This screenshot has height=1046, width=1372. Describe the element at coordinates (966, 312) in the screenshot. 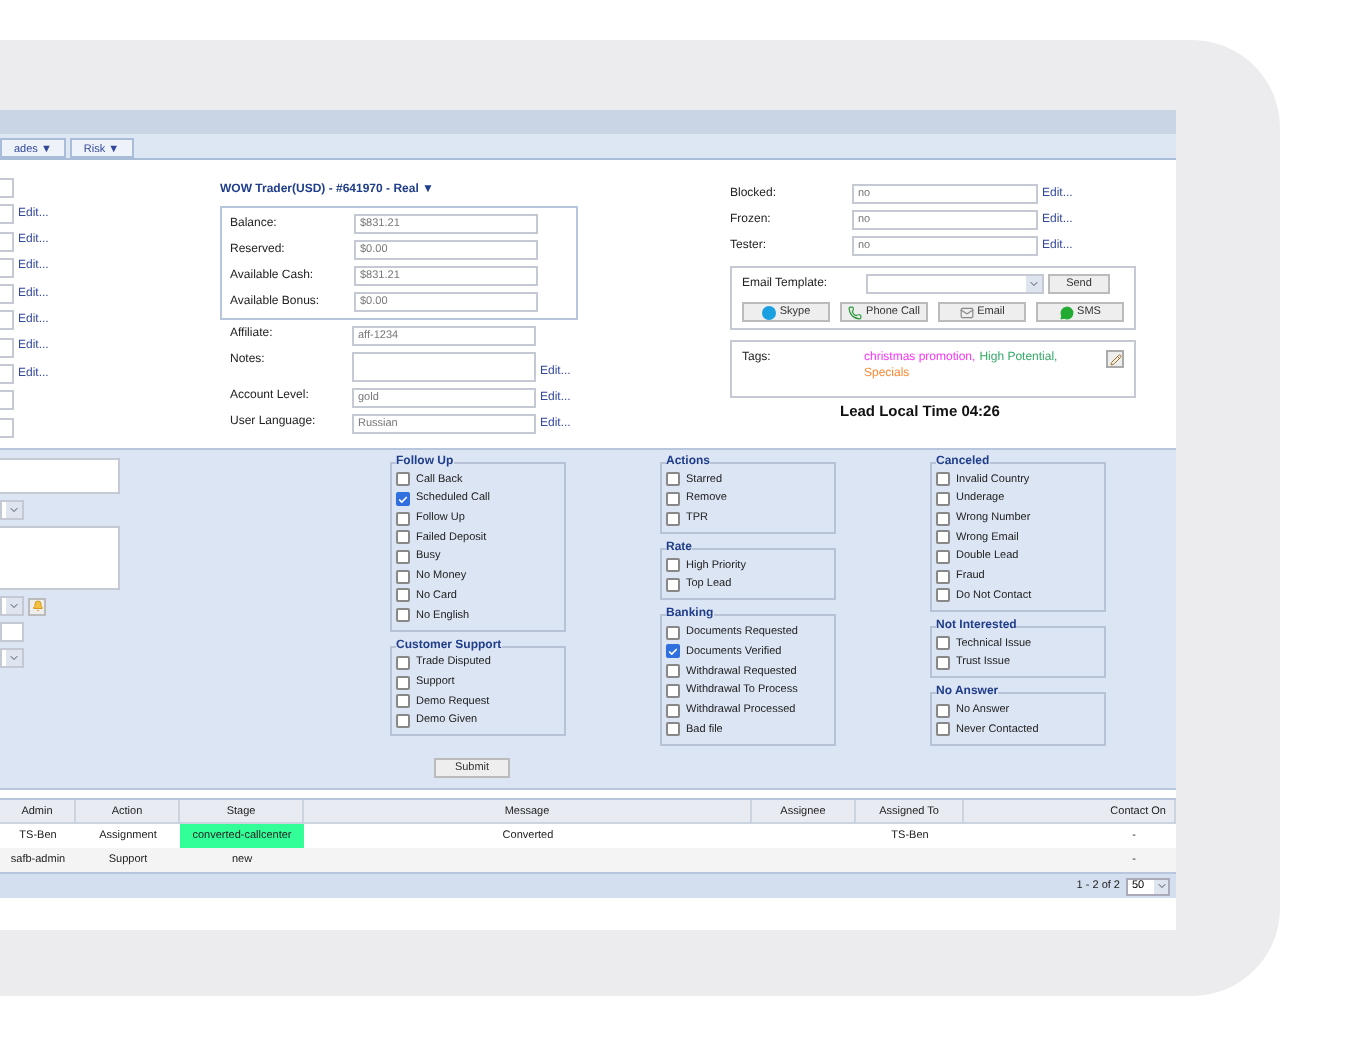

I see `mail-icon` at that location.